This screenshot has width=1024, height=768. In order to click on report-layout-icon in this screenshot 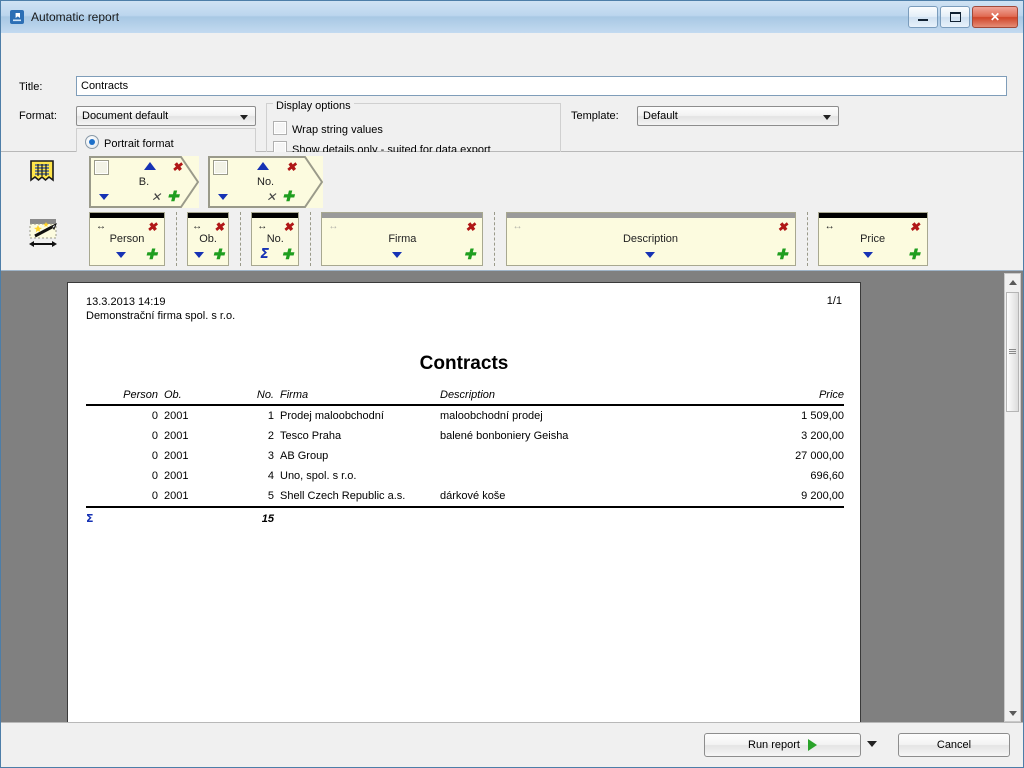, I will do `click(49, 174)`.